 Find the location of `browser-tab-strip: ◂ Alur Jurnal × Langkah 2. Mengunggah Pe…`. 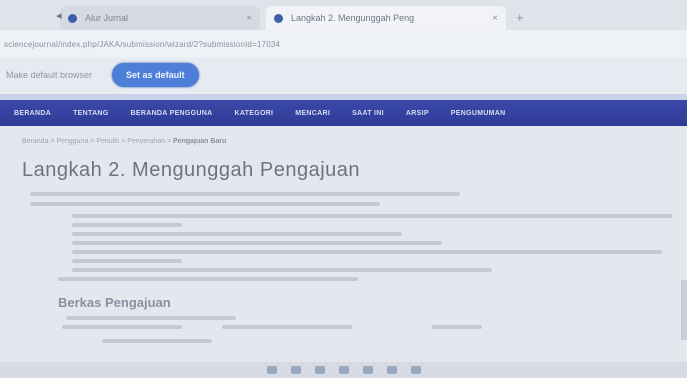

browser-tab-strip: ◂ Alur Jurnal × Langkah 2. Mengunggah Pe… is located at coordinates (343, 15).